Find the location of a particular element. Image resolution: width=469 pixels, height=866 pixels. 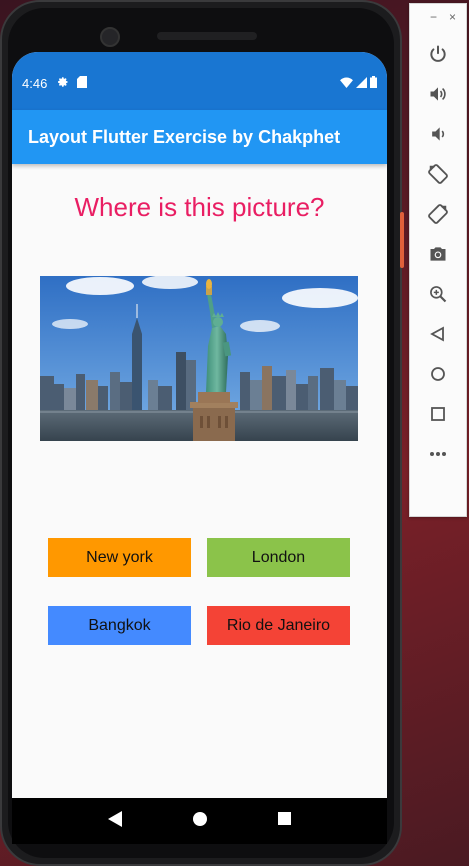

overview-icon is located at coordinates (438, 414).